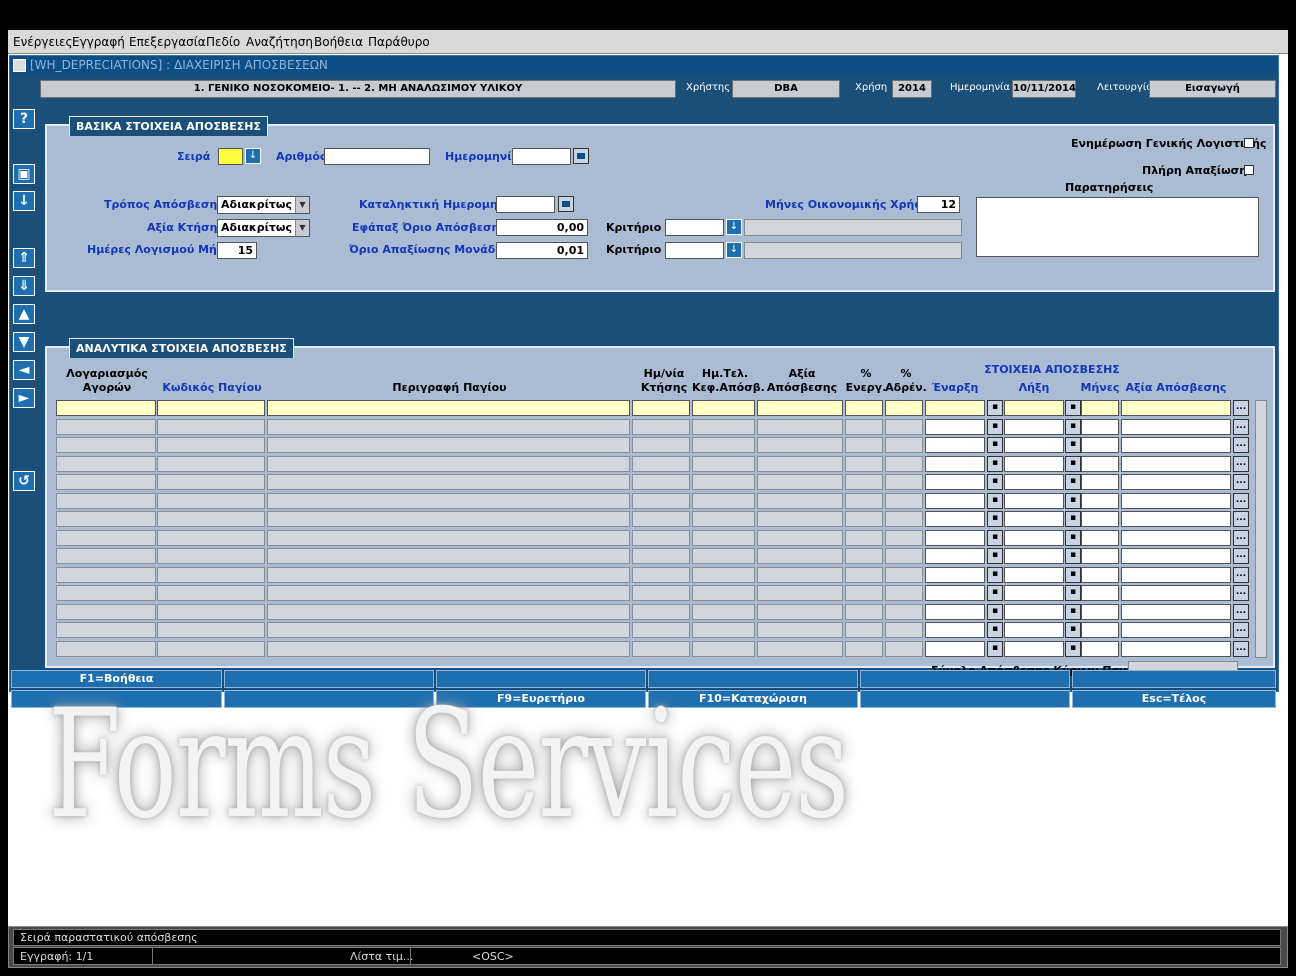  Describe the element at coordinates (98, 42) in the screenshot. I see `menu-record: Εγγραφή` at that location.